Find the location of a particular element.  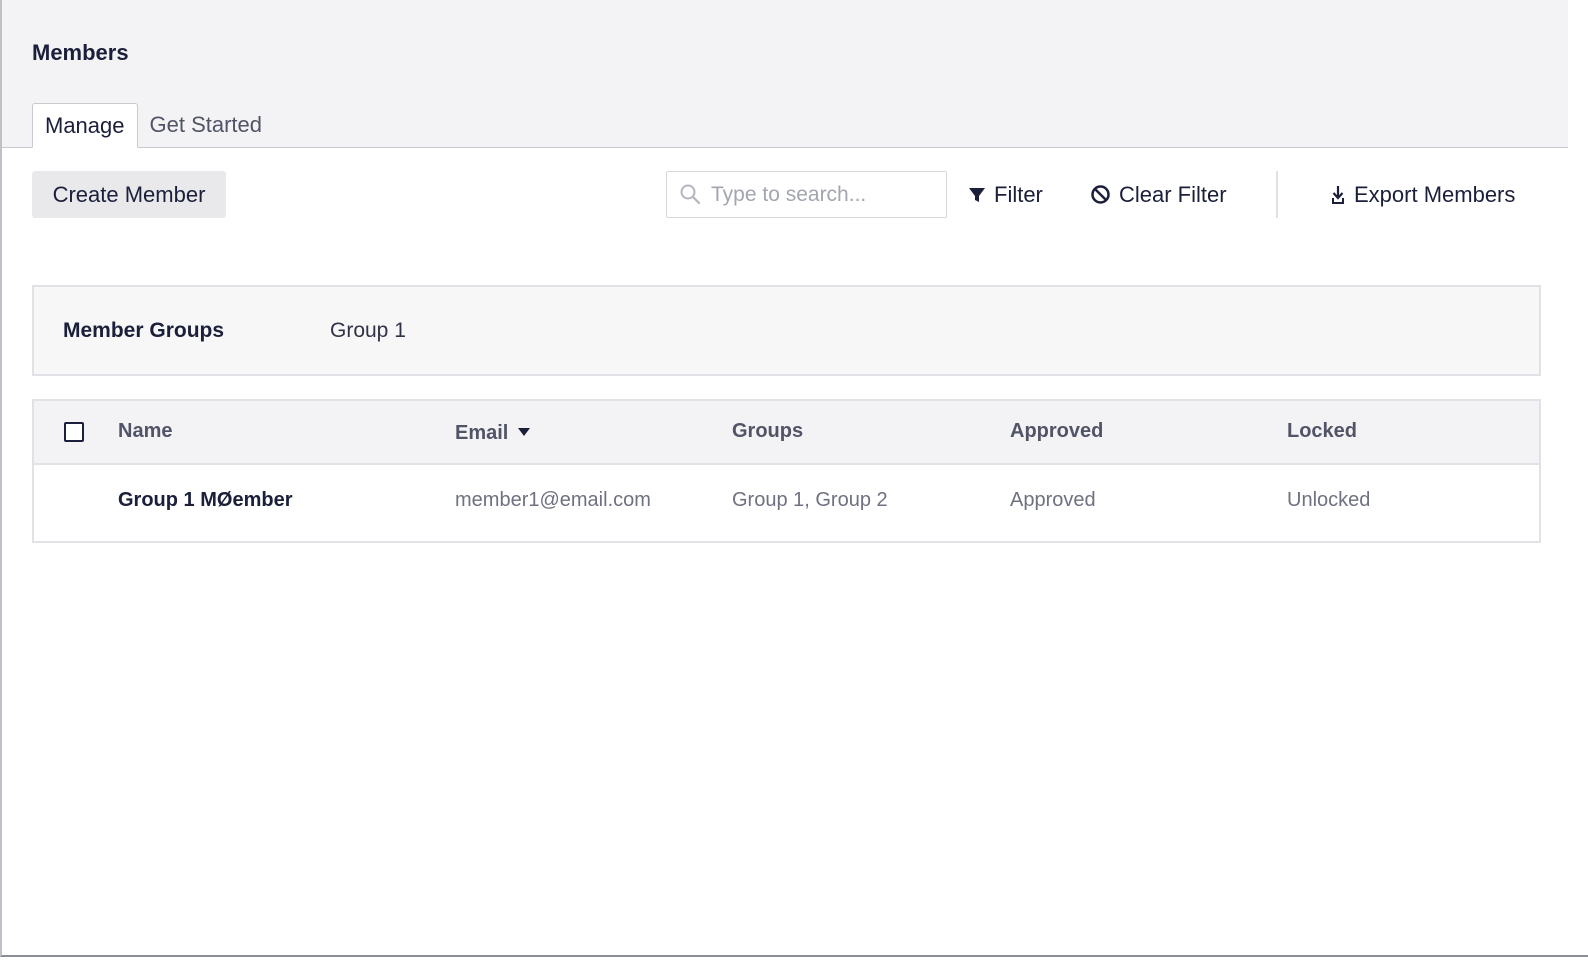

create-member-button: Create Member is located at coordinates (129, 194).